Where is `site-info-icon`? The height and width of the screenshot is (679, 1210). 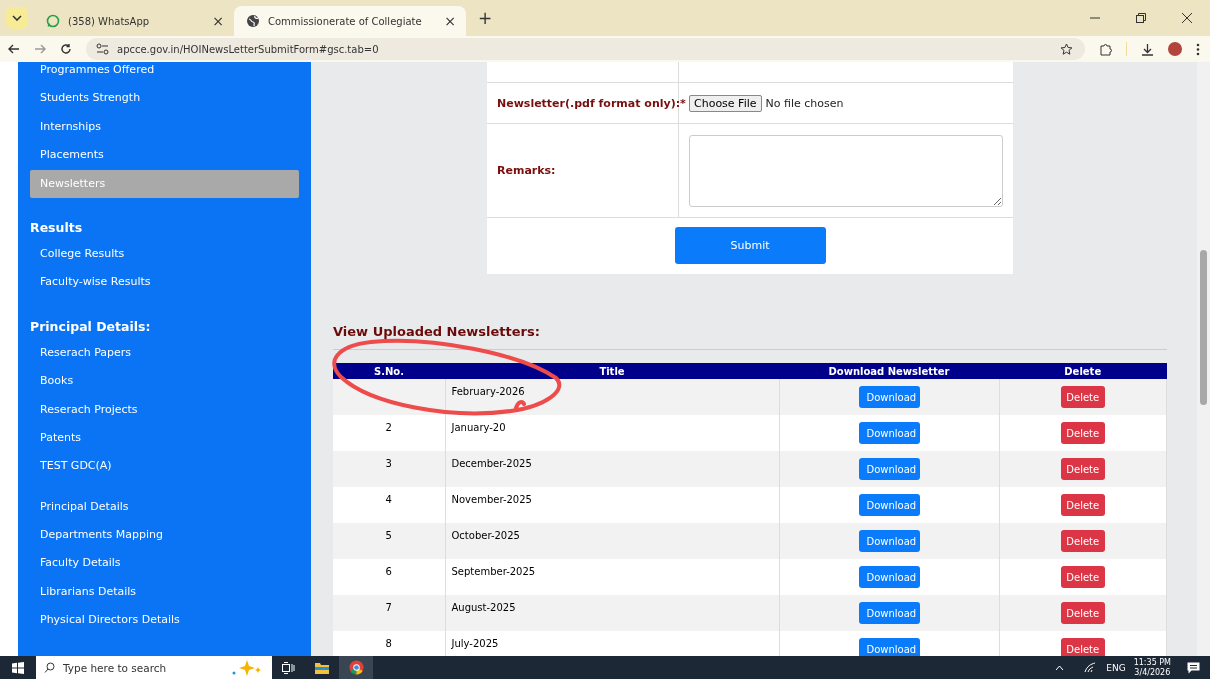
site-info-icon is located at coordinates (102, 49).